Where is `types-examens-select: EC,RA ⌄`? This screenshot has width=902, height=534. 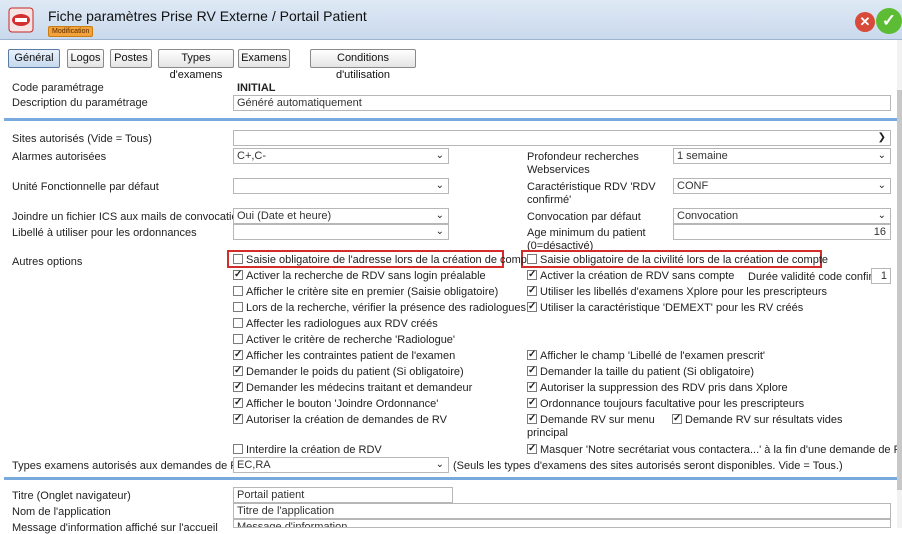 types-examens-select: EC,RA ⌄ is located at coordinates (341, 465).